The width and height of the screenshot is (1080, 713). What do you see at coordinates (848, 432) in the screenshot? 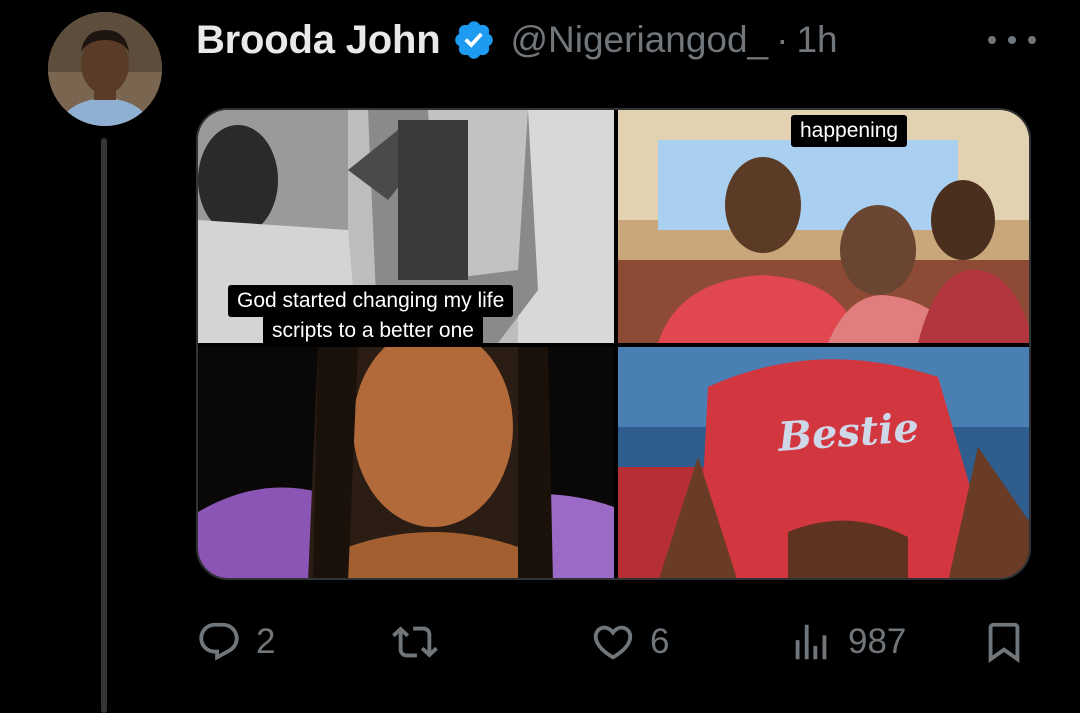
I see `shirt-text: Bestie` at bounding box center [848, 432].